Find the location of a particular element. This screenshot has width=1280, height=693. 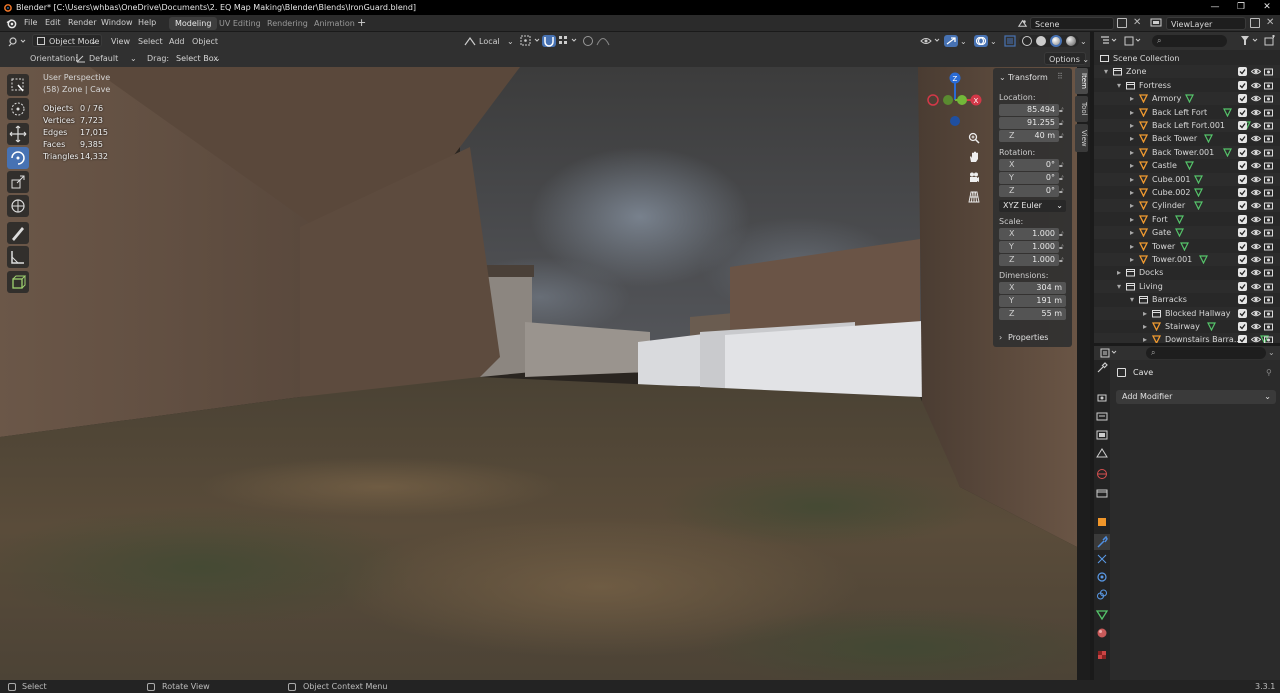

scale-tool-icon is located at coordinates (18, 182).